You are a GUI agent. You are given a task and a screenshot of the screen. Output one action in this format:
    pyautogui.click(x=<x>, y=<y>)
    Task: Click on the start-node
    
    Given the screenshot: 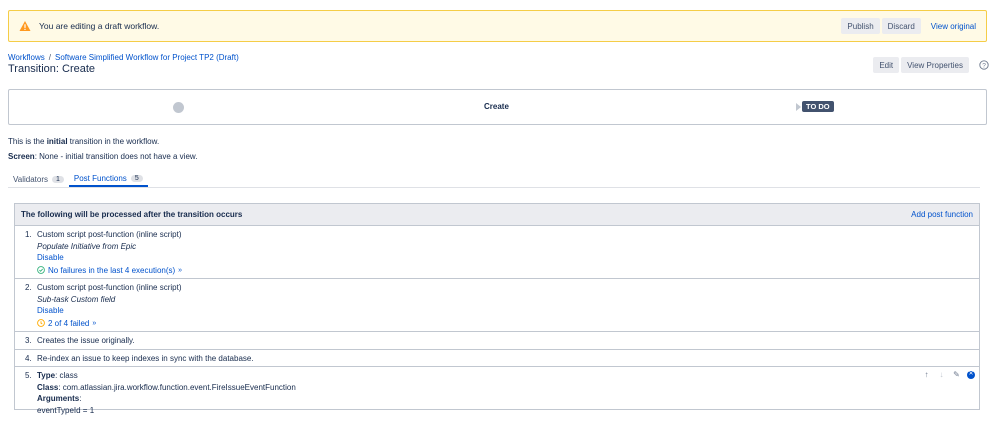 What is the action you would take?
    pyautogui.click(x=178, y=107)
    